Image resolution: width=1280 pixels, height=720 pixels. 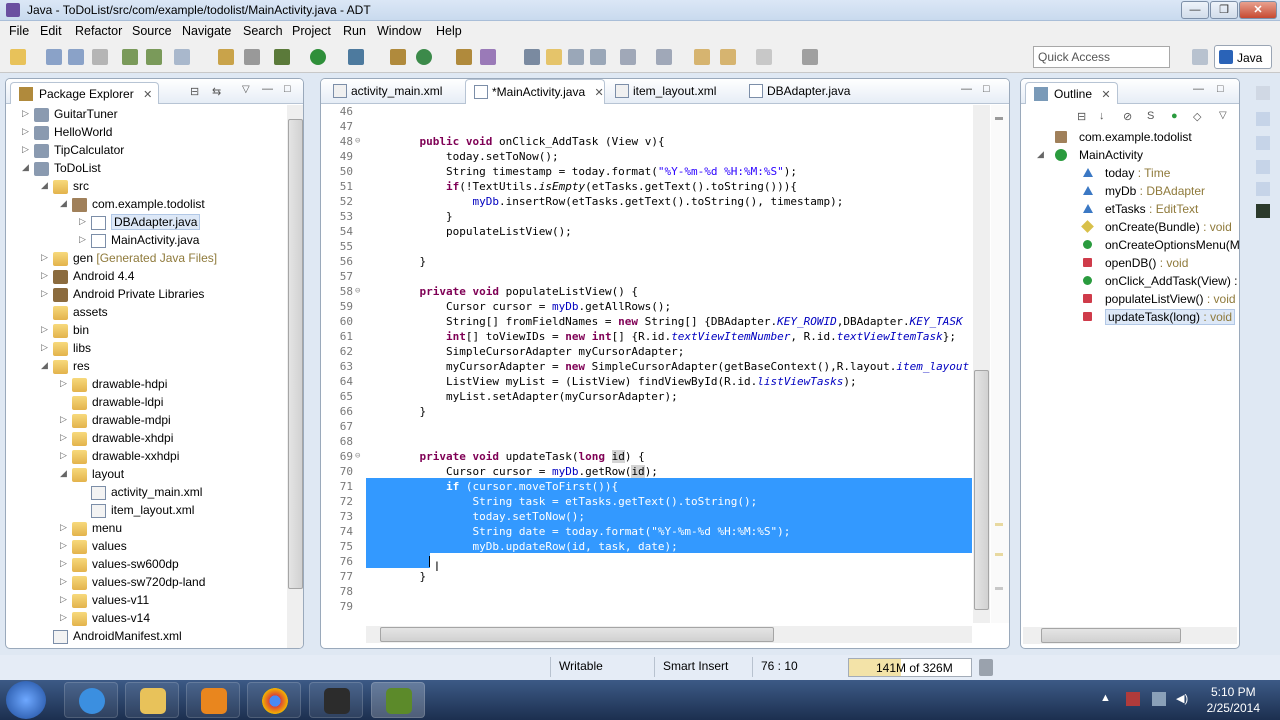 What do you see at coordinates (54, 57) in the screenshot?
I see `save-icon` at bounding box center [54, 57].